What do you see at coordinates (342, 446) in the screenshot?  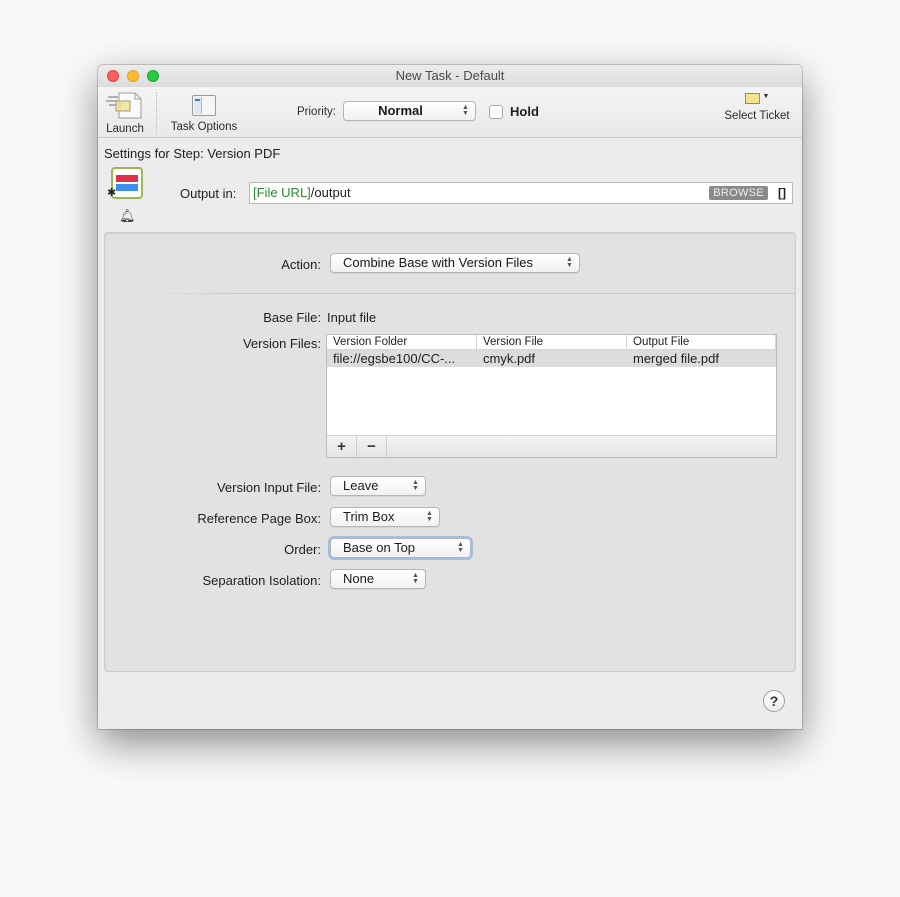 I see `add-row-button: +` at bounding box center [342, 446].